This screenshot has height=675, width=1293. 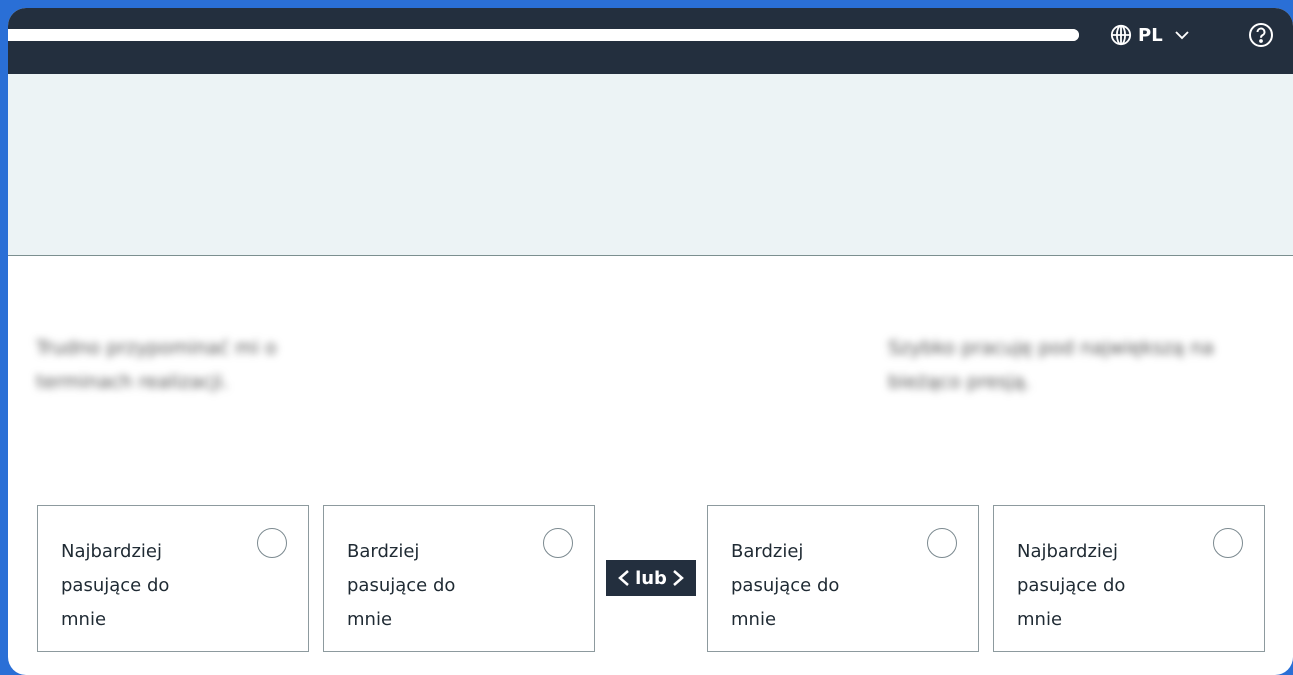 I want to click on language-selector: PL, so click(x=1150, y=35).